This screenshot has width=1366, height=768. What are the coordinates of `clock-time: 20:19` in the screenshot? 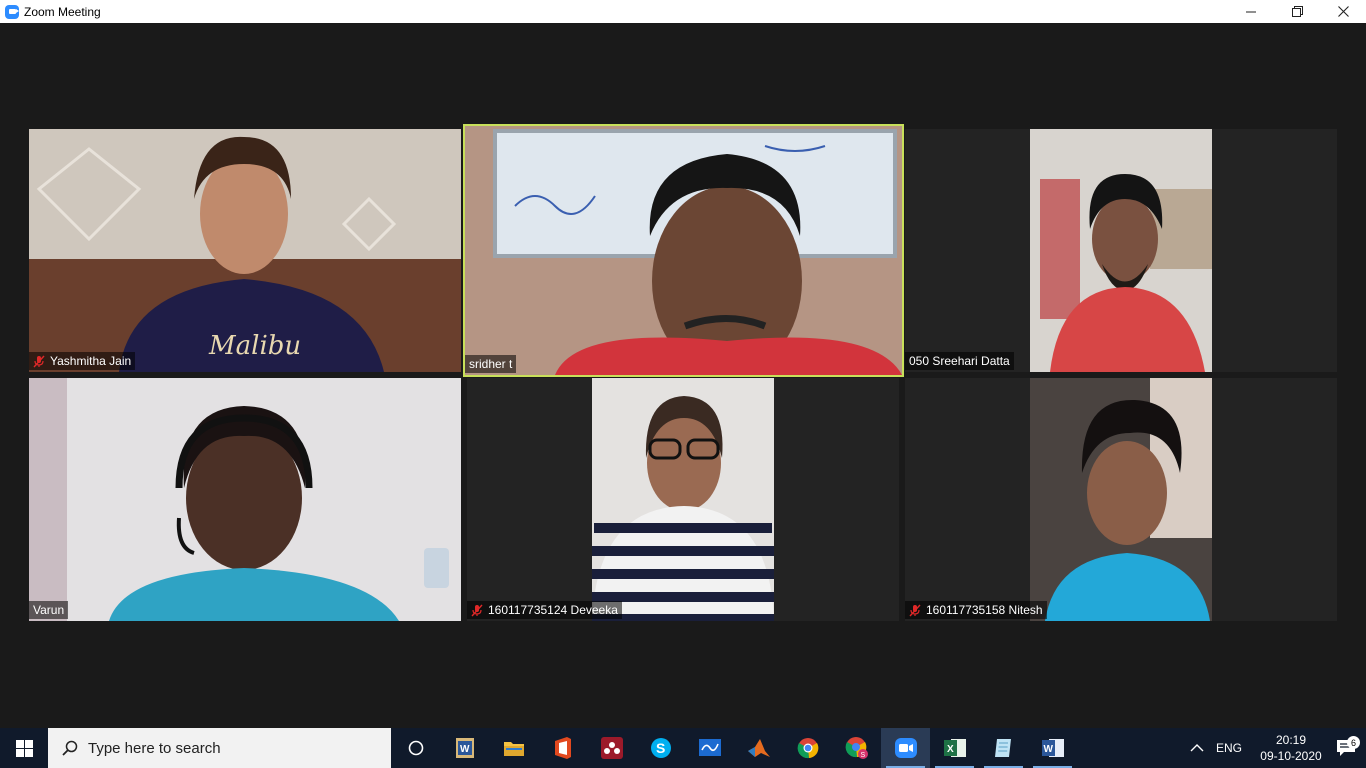 It's located at (1291, 740).